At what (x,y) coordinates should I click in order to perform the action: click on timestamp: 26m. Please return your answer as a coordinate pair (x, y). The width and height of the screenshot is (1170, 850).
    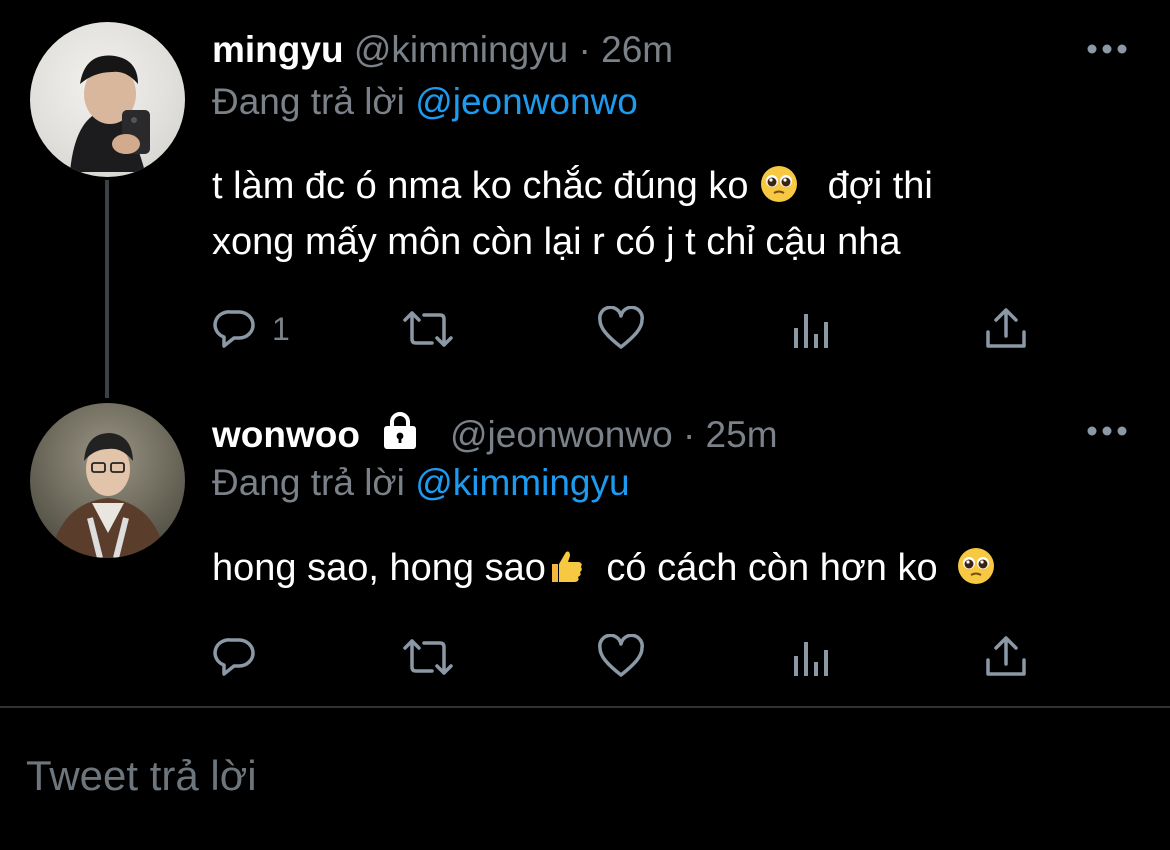
    Looking at the image, I should click on (637, 49).